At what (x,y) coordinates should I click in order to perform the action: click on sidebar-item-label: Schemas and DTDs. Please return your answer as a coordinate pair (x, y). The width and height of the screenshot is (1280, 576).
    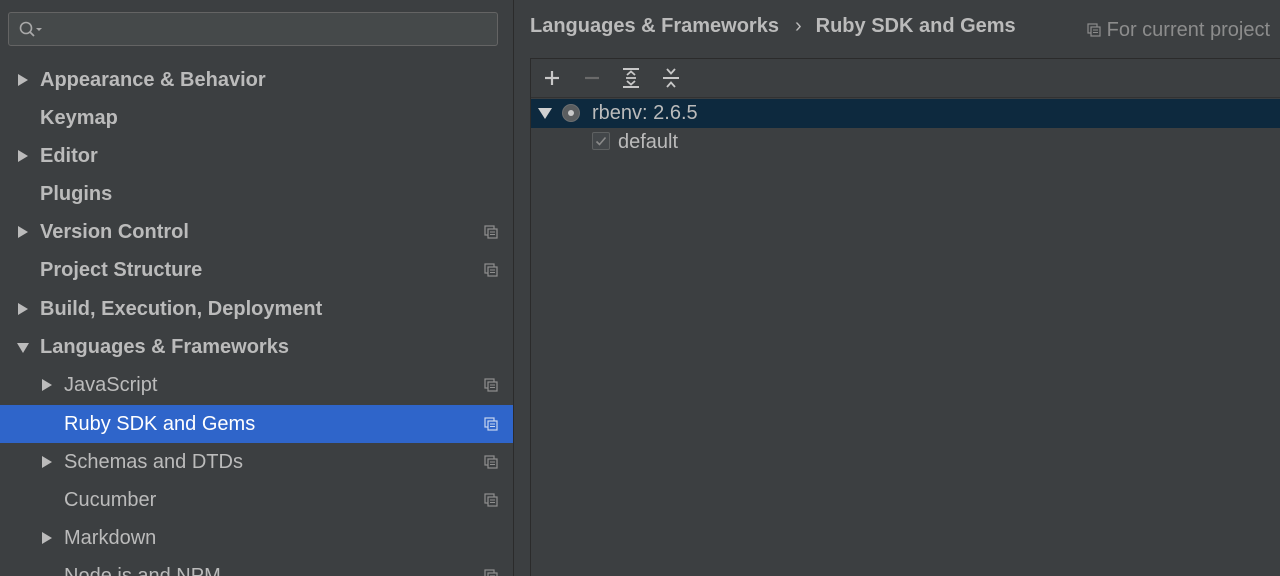
    Looking at the image, I should click on (153, 462).